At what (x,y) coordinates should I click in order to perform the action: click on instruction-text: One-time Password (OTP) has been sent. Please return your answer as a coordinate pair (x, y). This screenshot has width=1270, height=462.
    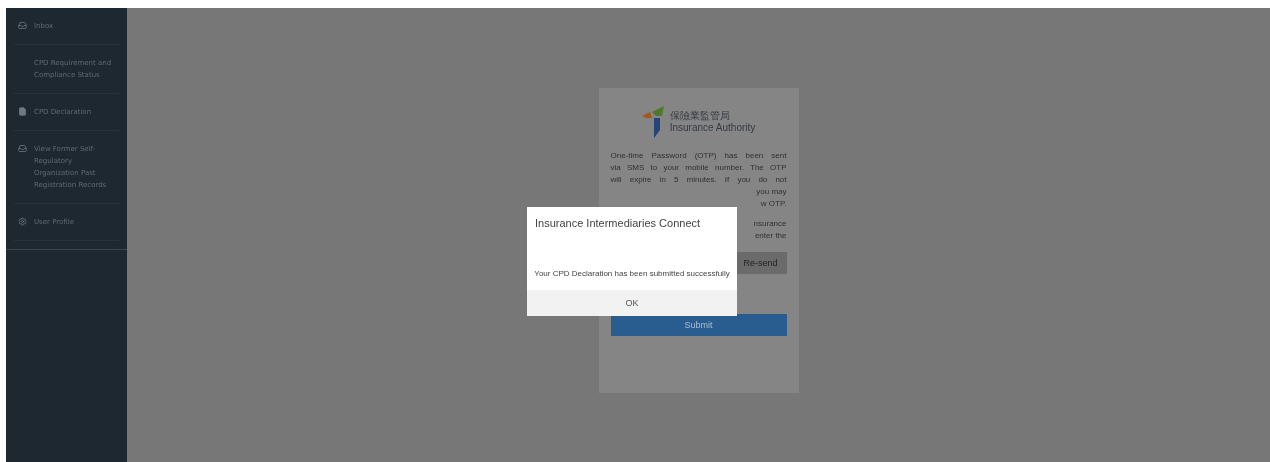
    Looking at the image, I should click on (698, 156).